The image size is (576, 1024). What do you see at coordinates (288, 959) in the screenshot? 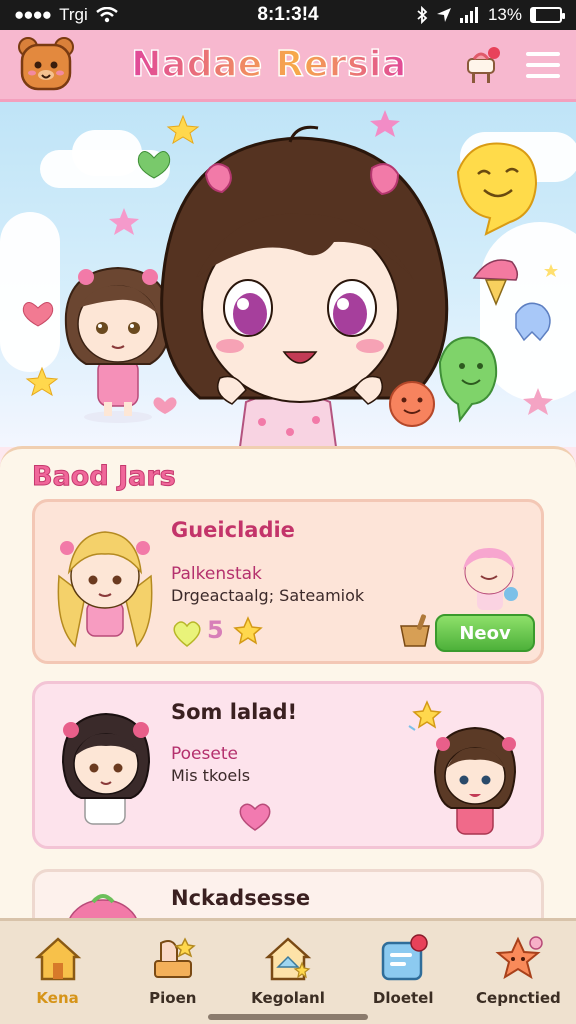
I see `house-sparkle-icon` at bounding box center [288, 959].